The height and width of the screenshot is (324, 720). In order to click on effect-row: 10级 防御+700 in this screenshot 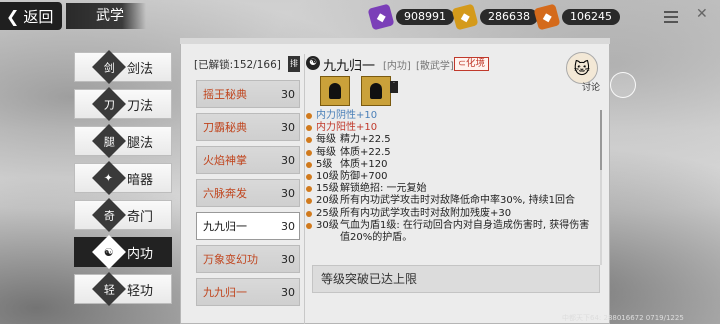, I will do `click(451, 177)`.